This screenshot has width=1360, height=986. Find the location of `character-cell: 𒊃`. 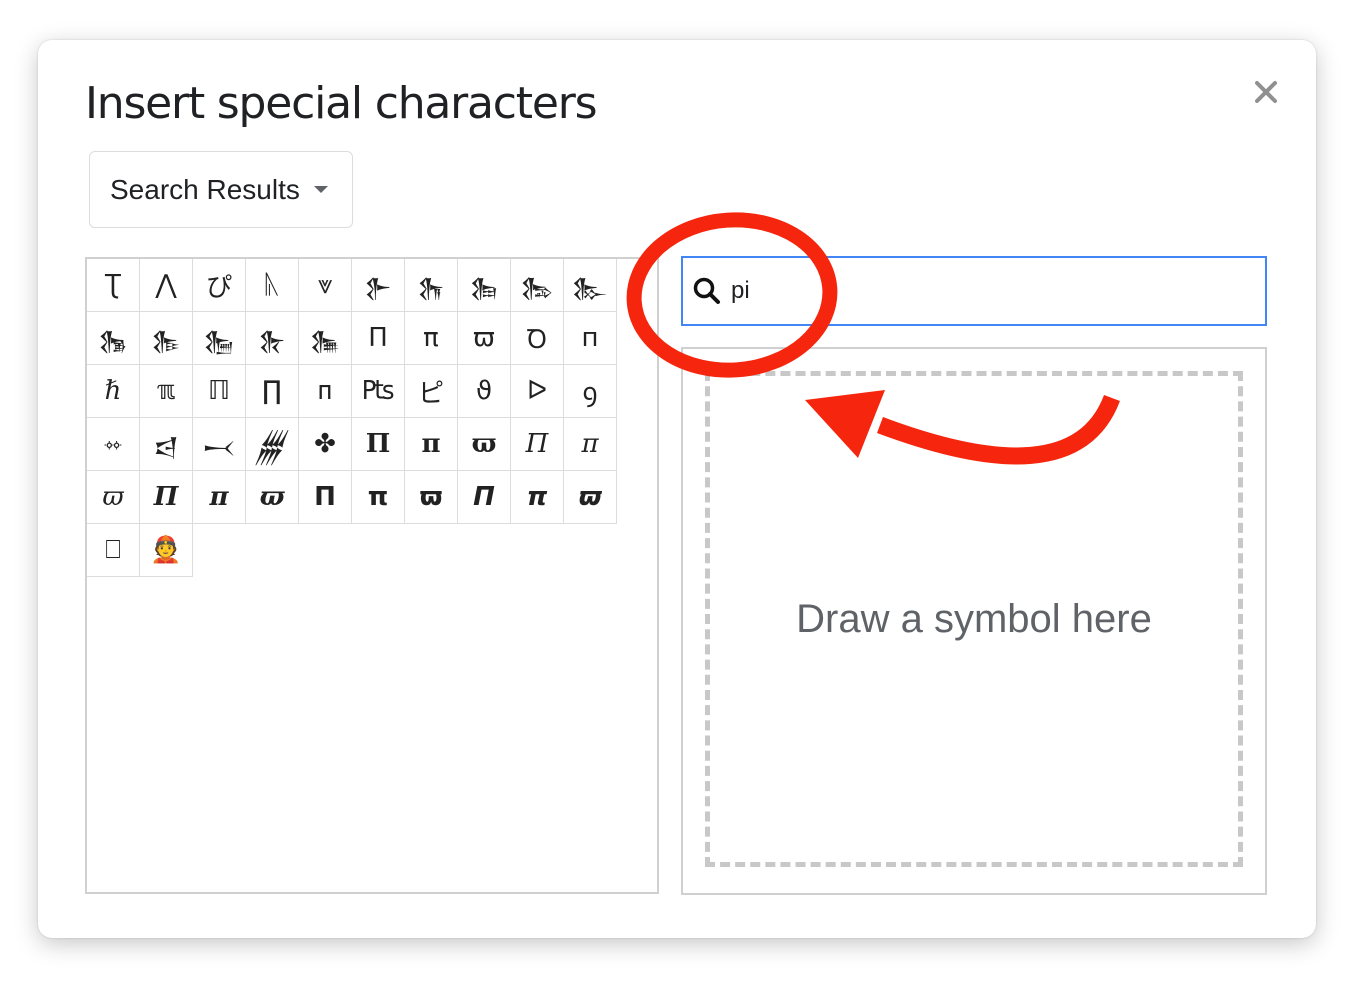

character-cell: 𒊃 is located at coordinates (590, 285).